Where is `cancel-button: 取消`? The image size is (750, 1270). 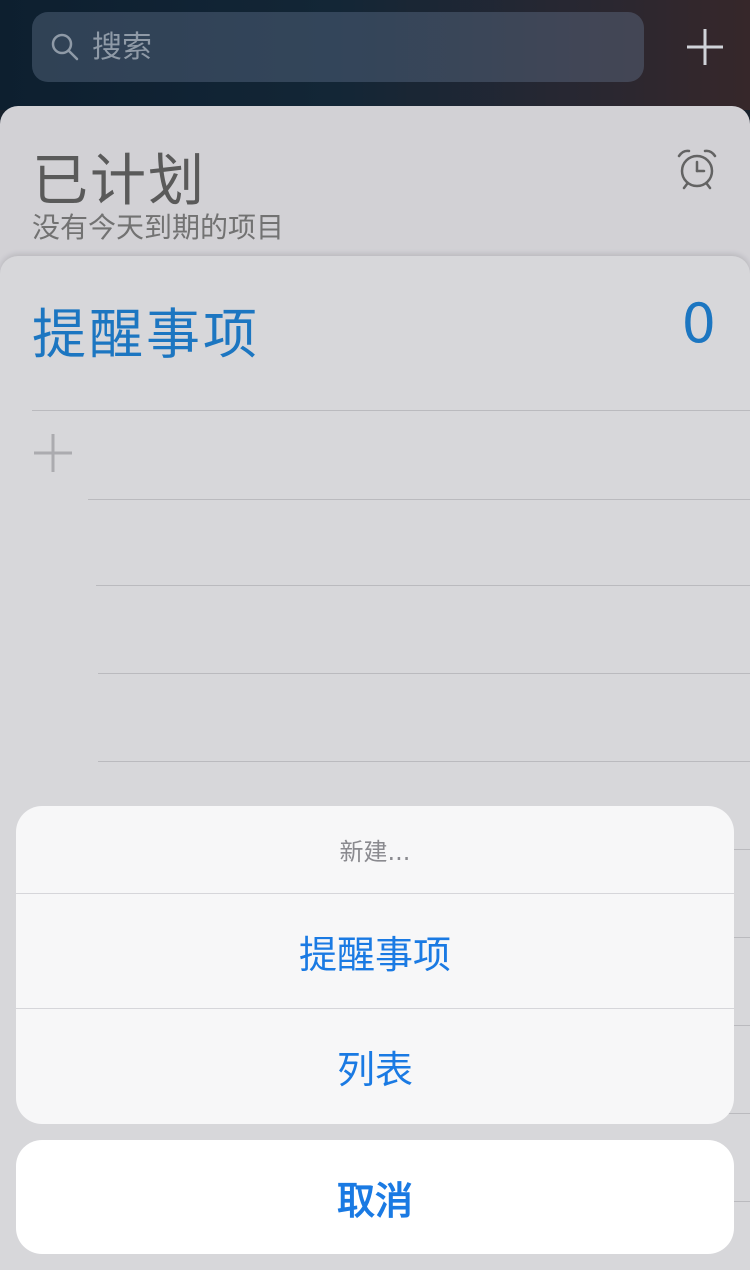
cancel-button: 取消 is located at coordinates (375, 1197).